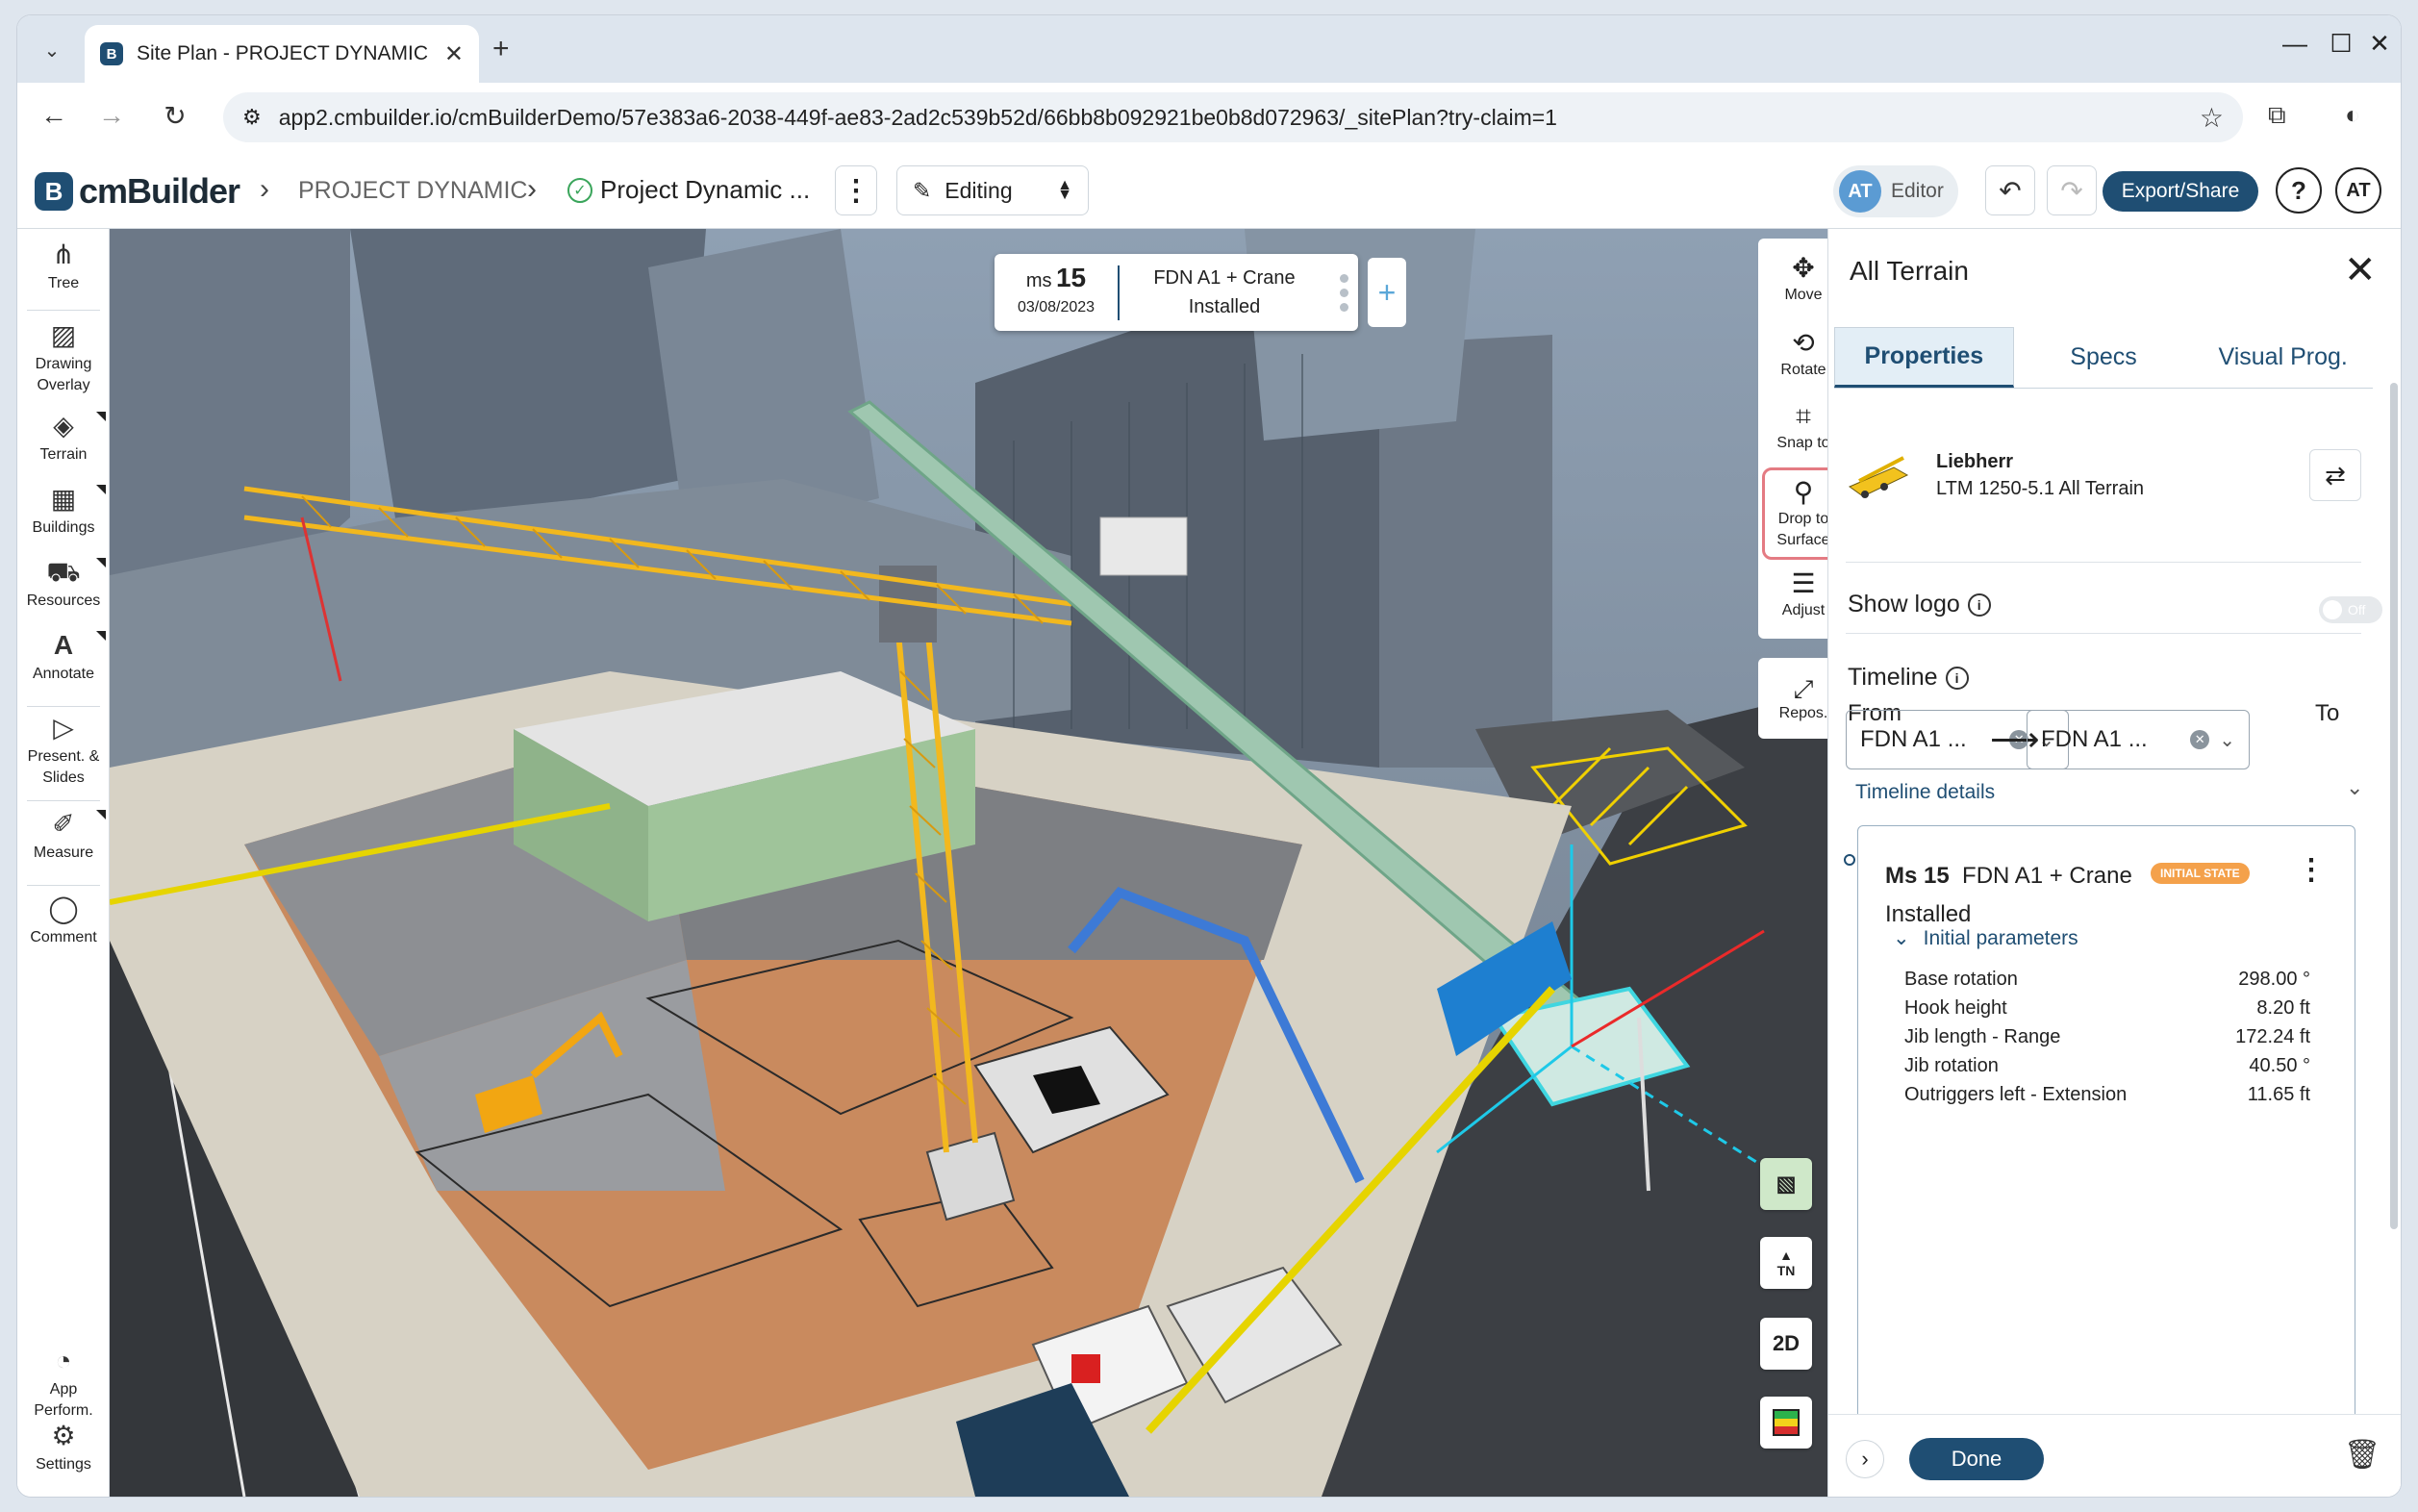 Image resolution: width=2418 pixels, height=1512 pixels. I want to click on tree-icon: ⋔, so click(63, 254).